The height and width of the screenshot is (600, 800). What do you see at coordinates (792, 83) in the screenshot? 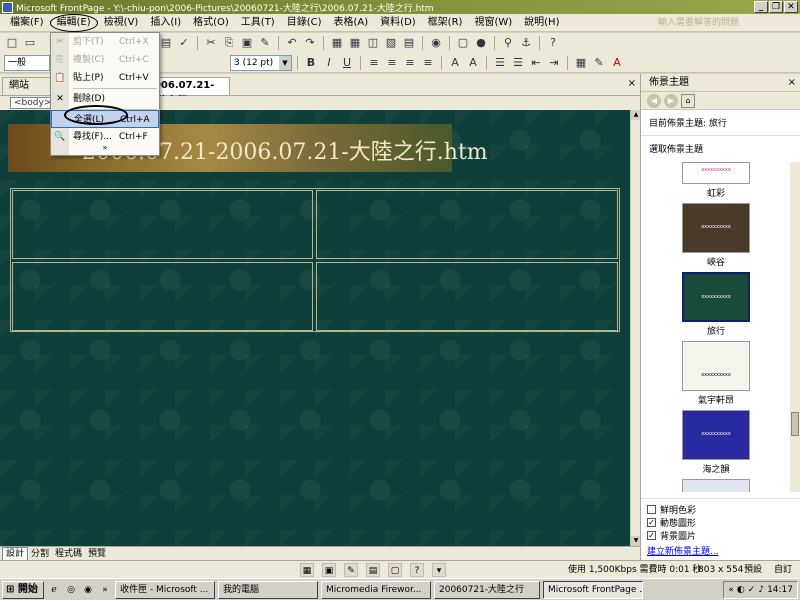
I see `close-pane-icon: ×` at bounding box center [792, 83].